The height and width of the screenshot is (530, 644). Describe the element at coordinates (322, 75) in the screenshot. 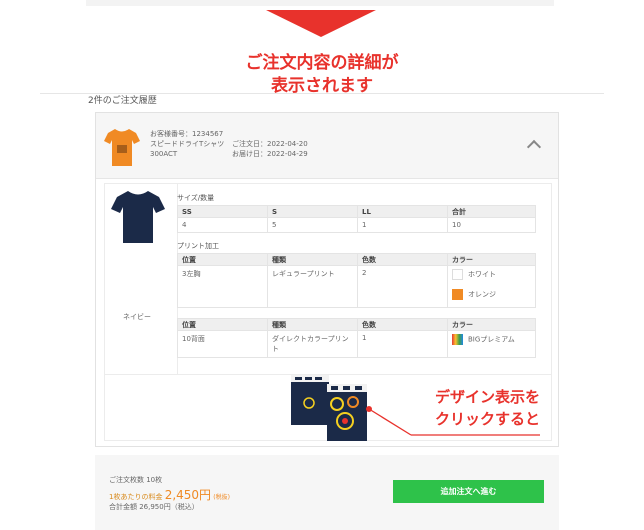

I see `annotation-detail-shown: ご注文内容の詳細が 表示されます` at that location.